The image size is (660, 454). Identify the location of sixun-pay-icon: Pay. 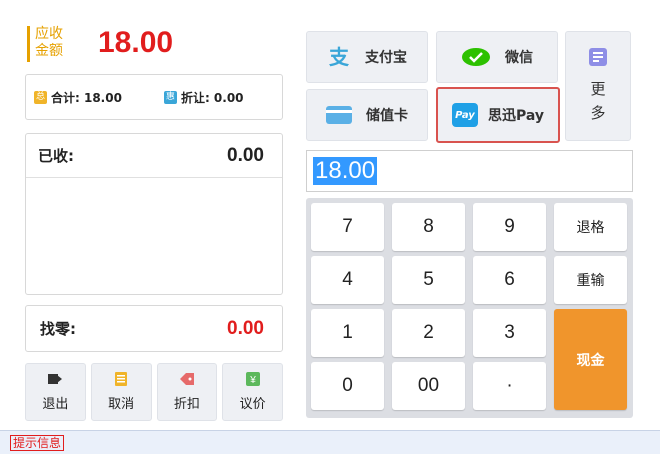
(464, 115).